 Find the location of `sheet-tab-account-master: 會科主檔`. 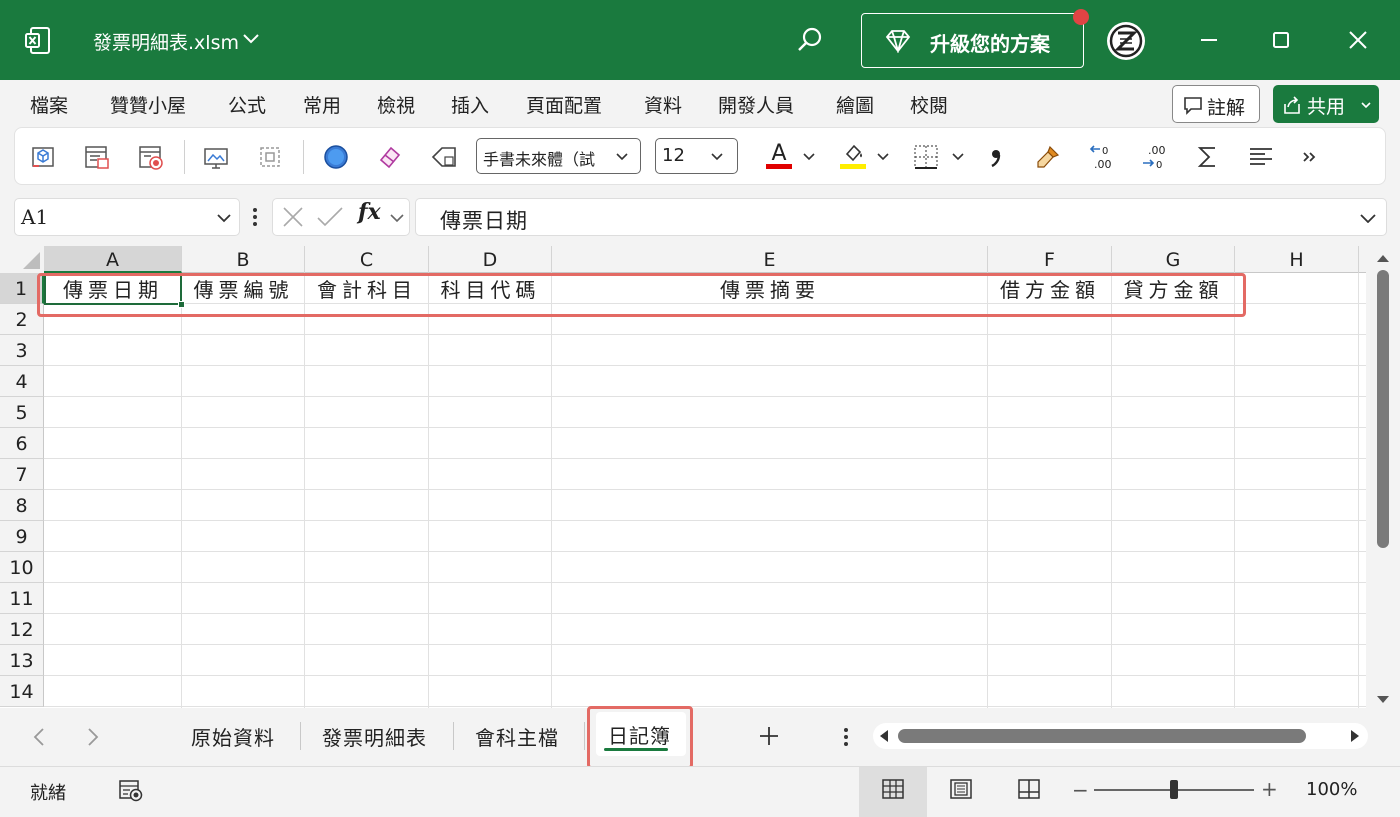

sheet-tab-account-master: 會科主檔 is located at coordinates (517, 736).